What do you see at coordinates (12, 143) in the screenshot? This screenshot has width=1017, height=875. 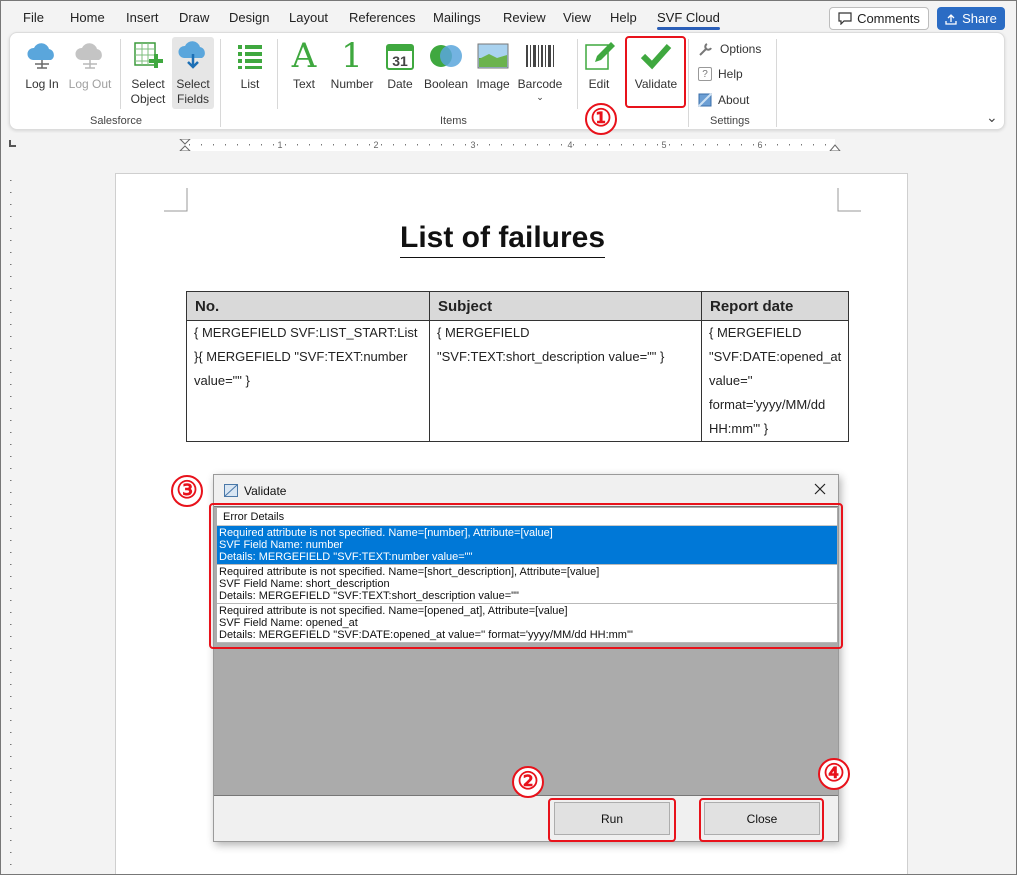 I see `tab-stop-icon` at bounding box center [12, 143].